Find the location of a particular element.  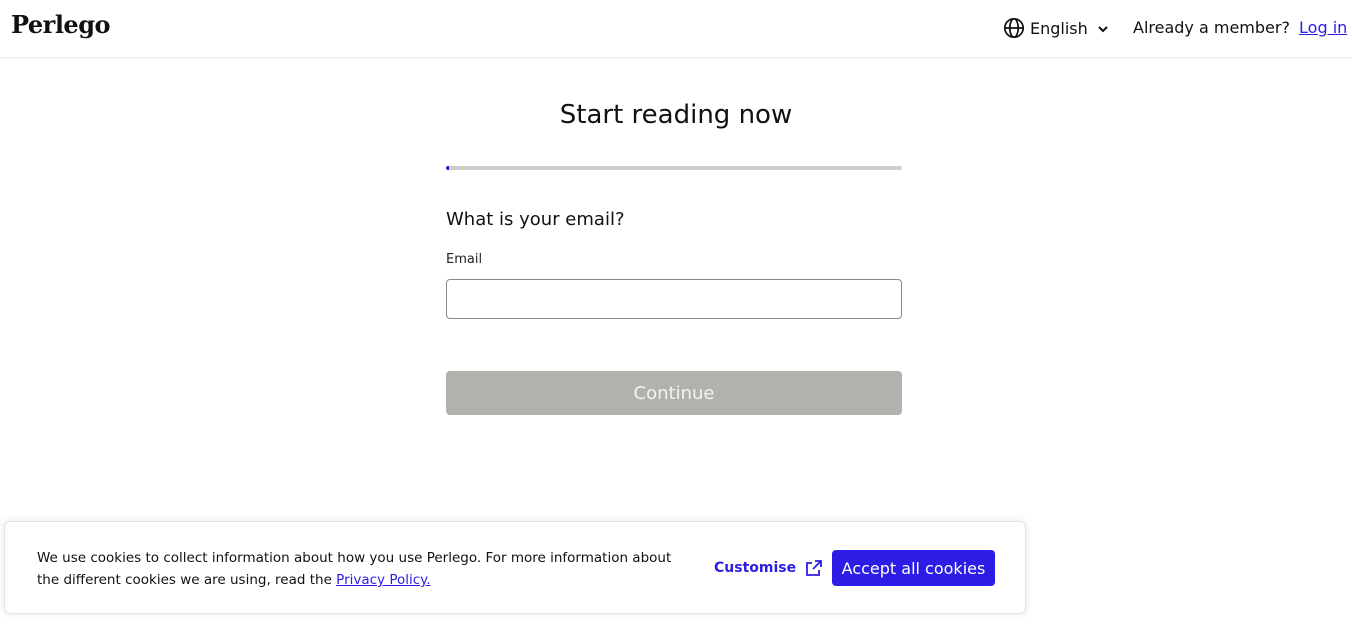

continue-button: Continue is located at coordinates (674, 393).